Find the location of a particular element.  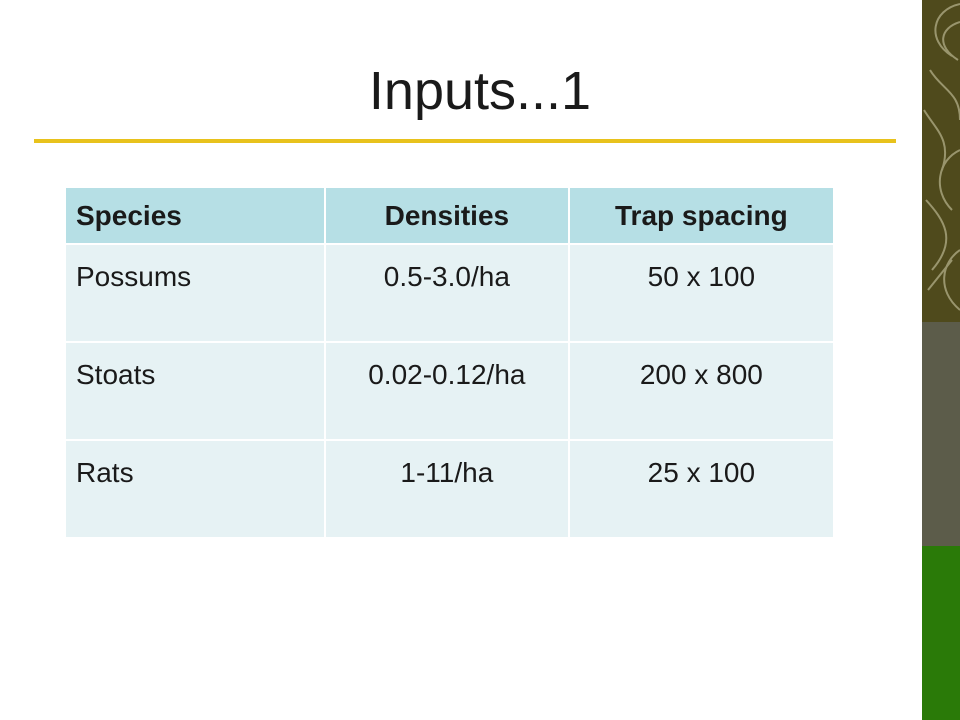

table-row: Stoats 0.02-0.12/ha 200 x 800 is located at coordinates (449, 391).